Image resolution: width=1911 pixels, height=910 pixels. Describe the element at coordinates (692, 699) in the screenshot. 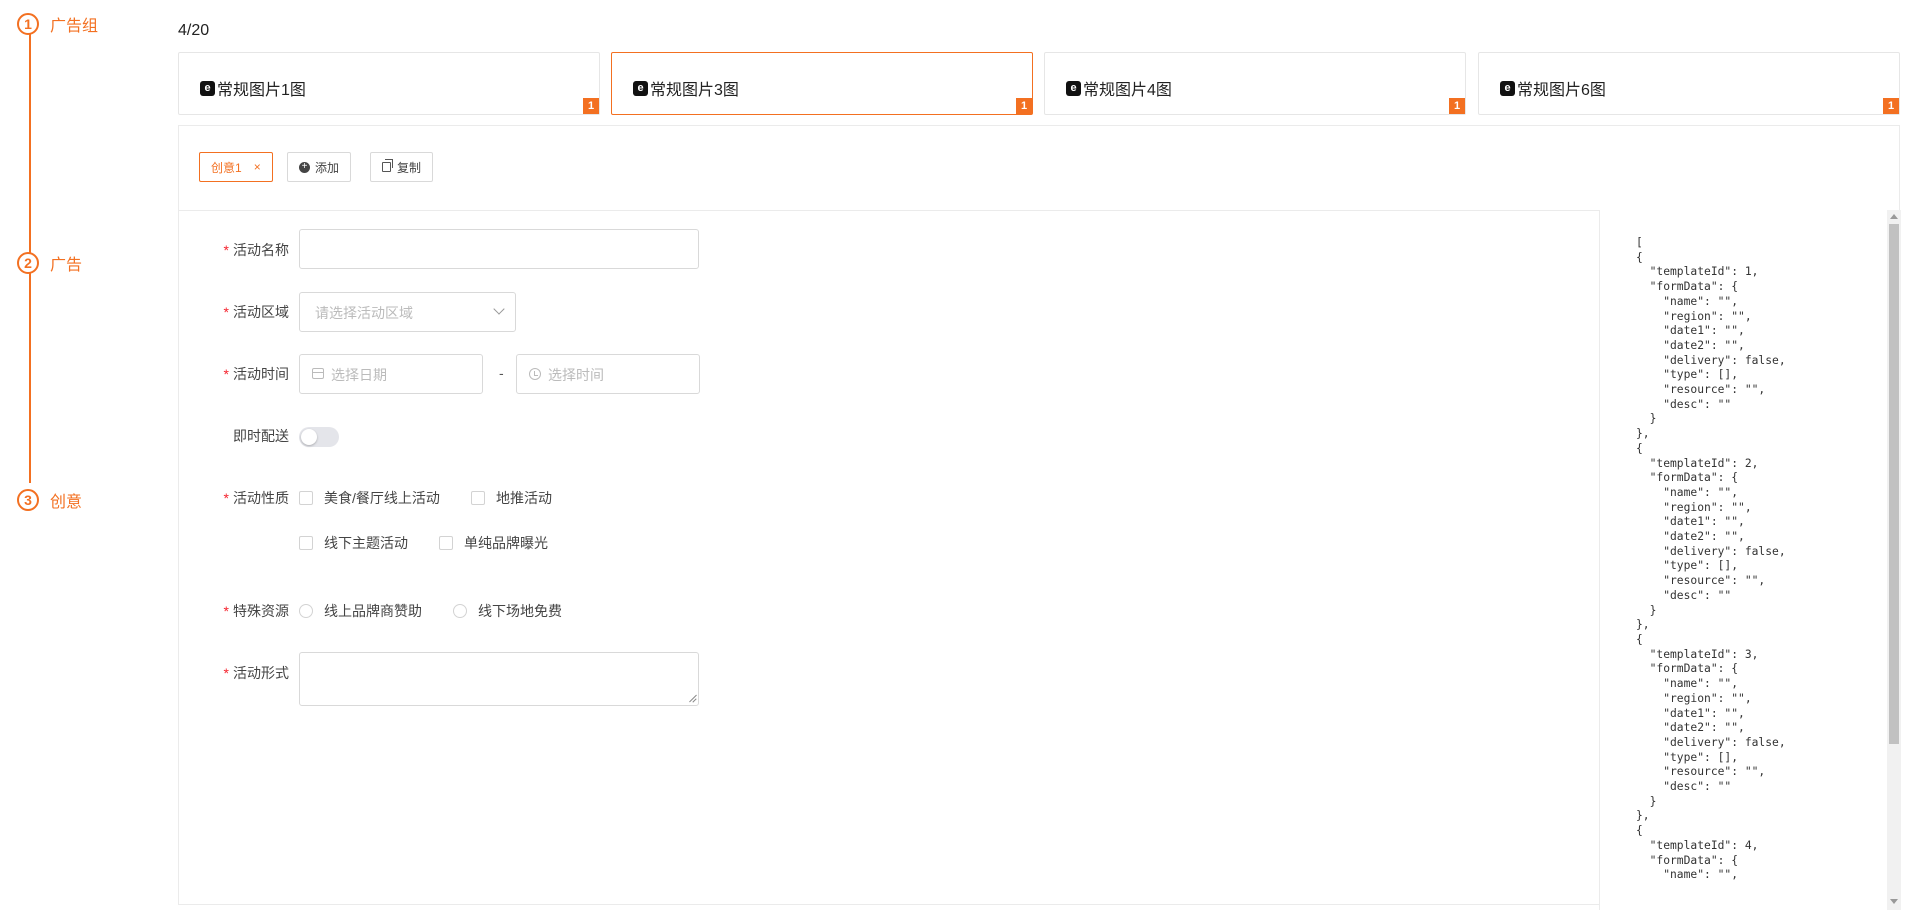

I see `resize-handle-icon` at that location.